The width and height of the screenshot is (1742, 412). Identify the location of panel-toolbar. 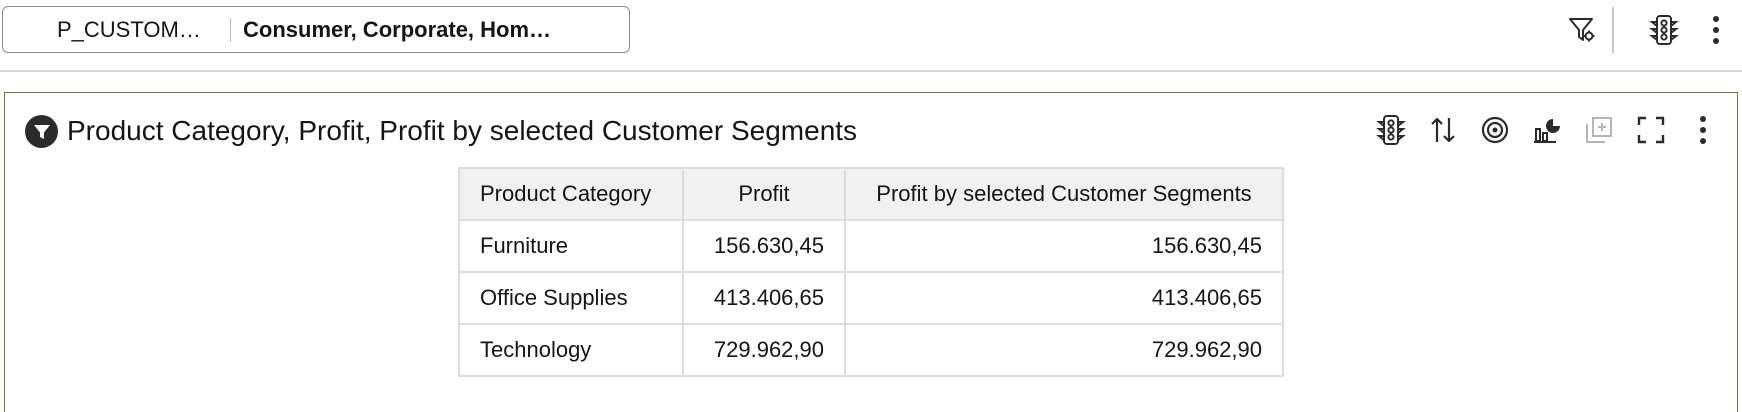
(1547, 130).